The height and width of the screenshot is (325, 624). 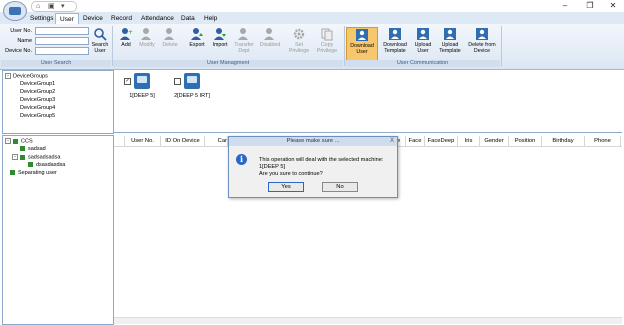 What do you see at coordinates (146, 34) in the screenshot?
I see `modify-user-icon` at bounding box center [146, 34].